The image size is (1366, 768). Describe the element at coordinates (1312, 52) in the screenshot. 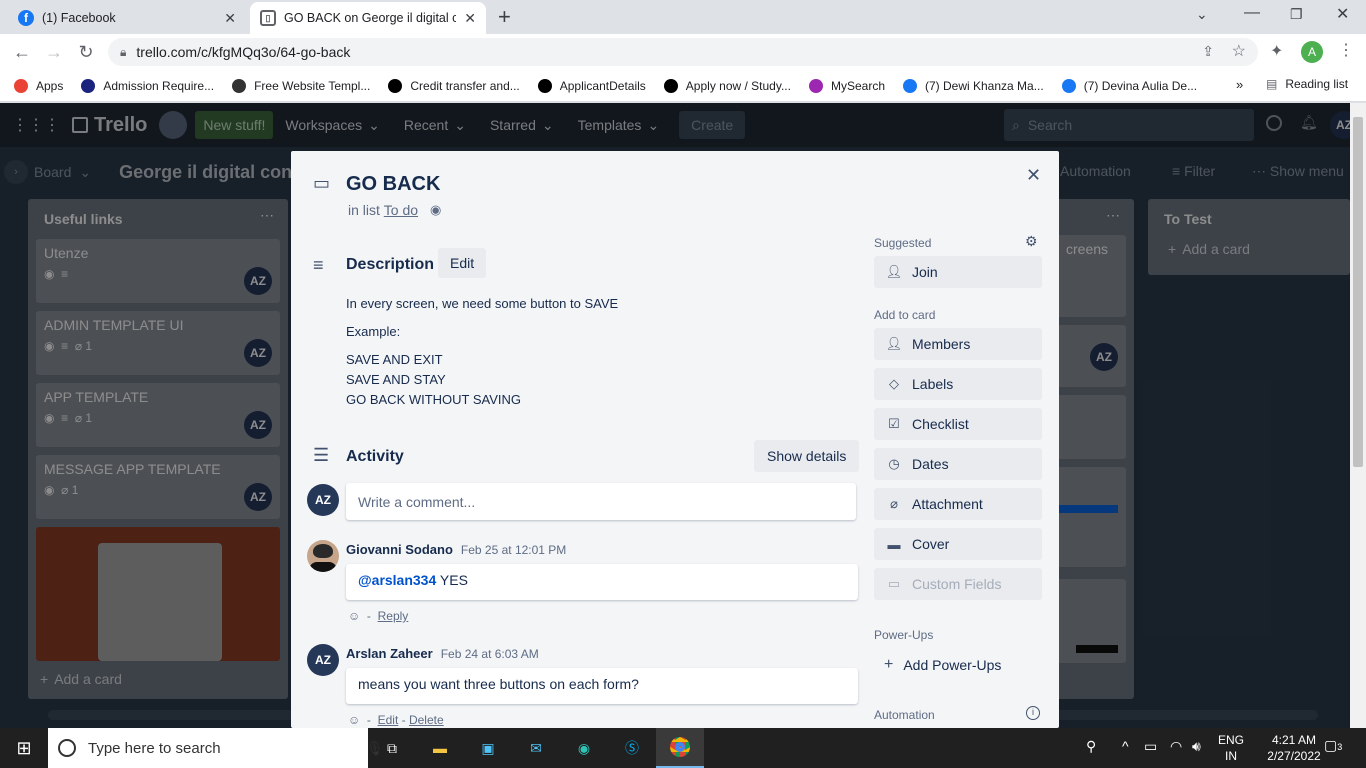

I see `profile-avatar: A` at that location.